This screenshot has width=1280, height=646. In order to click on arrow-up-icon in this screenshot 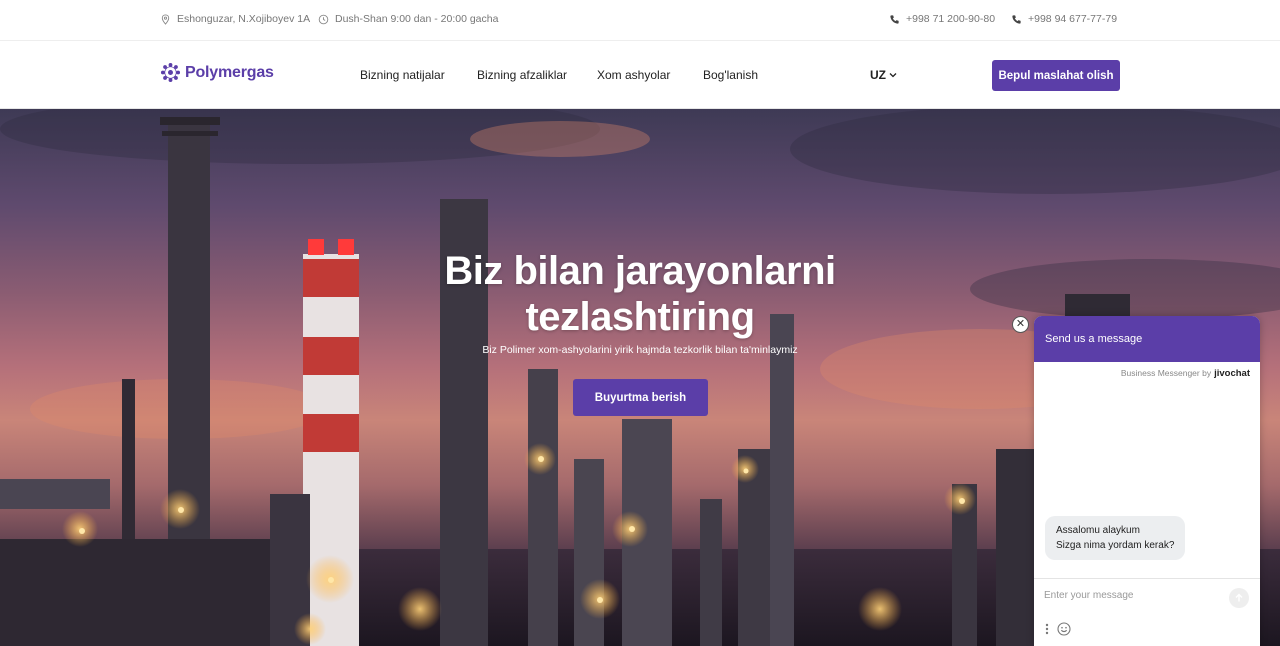, I will do `click(1239, 597)`.